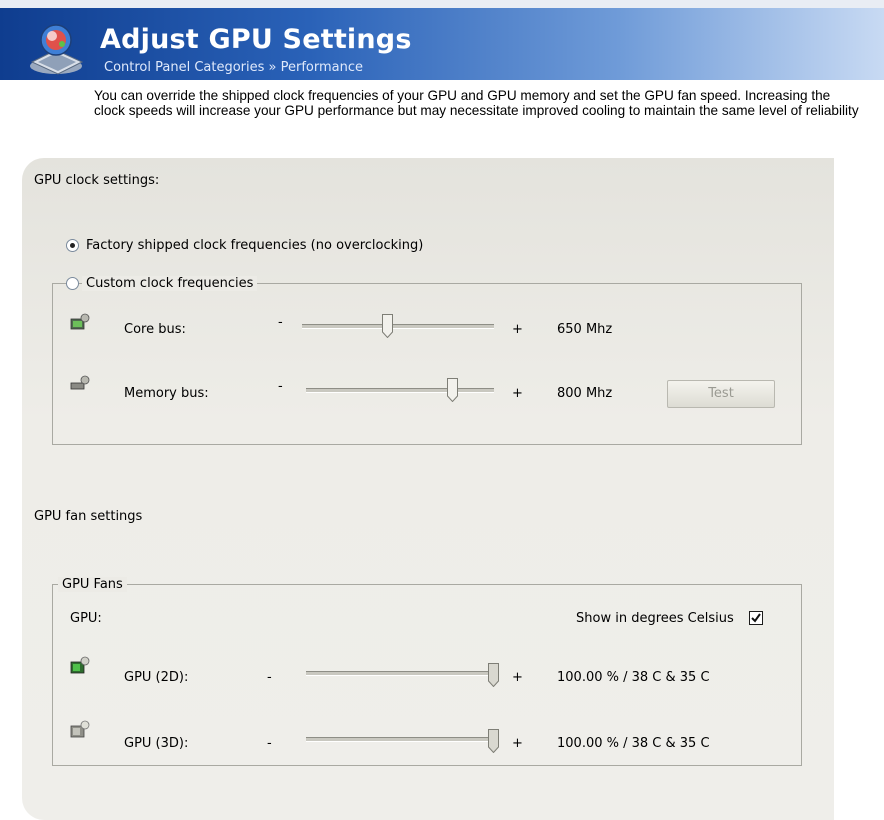  What do you see at coordinates (280, 386) in the screenshot?
I see `memory-bus-minus: -` at bounding box center [280, 386].